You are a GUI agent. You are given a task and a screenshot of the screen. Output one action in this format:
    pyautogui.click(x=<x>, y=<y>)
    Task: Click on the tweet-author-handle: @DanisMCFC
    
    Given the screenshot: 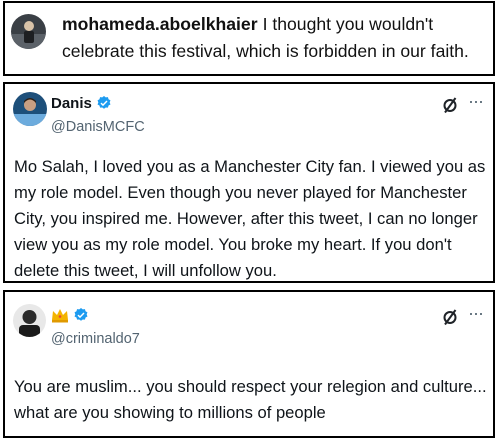 What is the action you would take?
    pyautogui.click(x=98, y=127)
    